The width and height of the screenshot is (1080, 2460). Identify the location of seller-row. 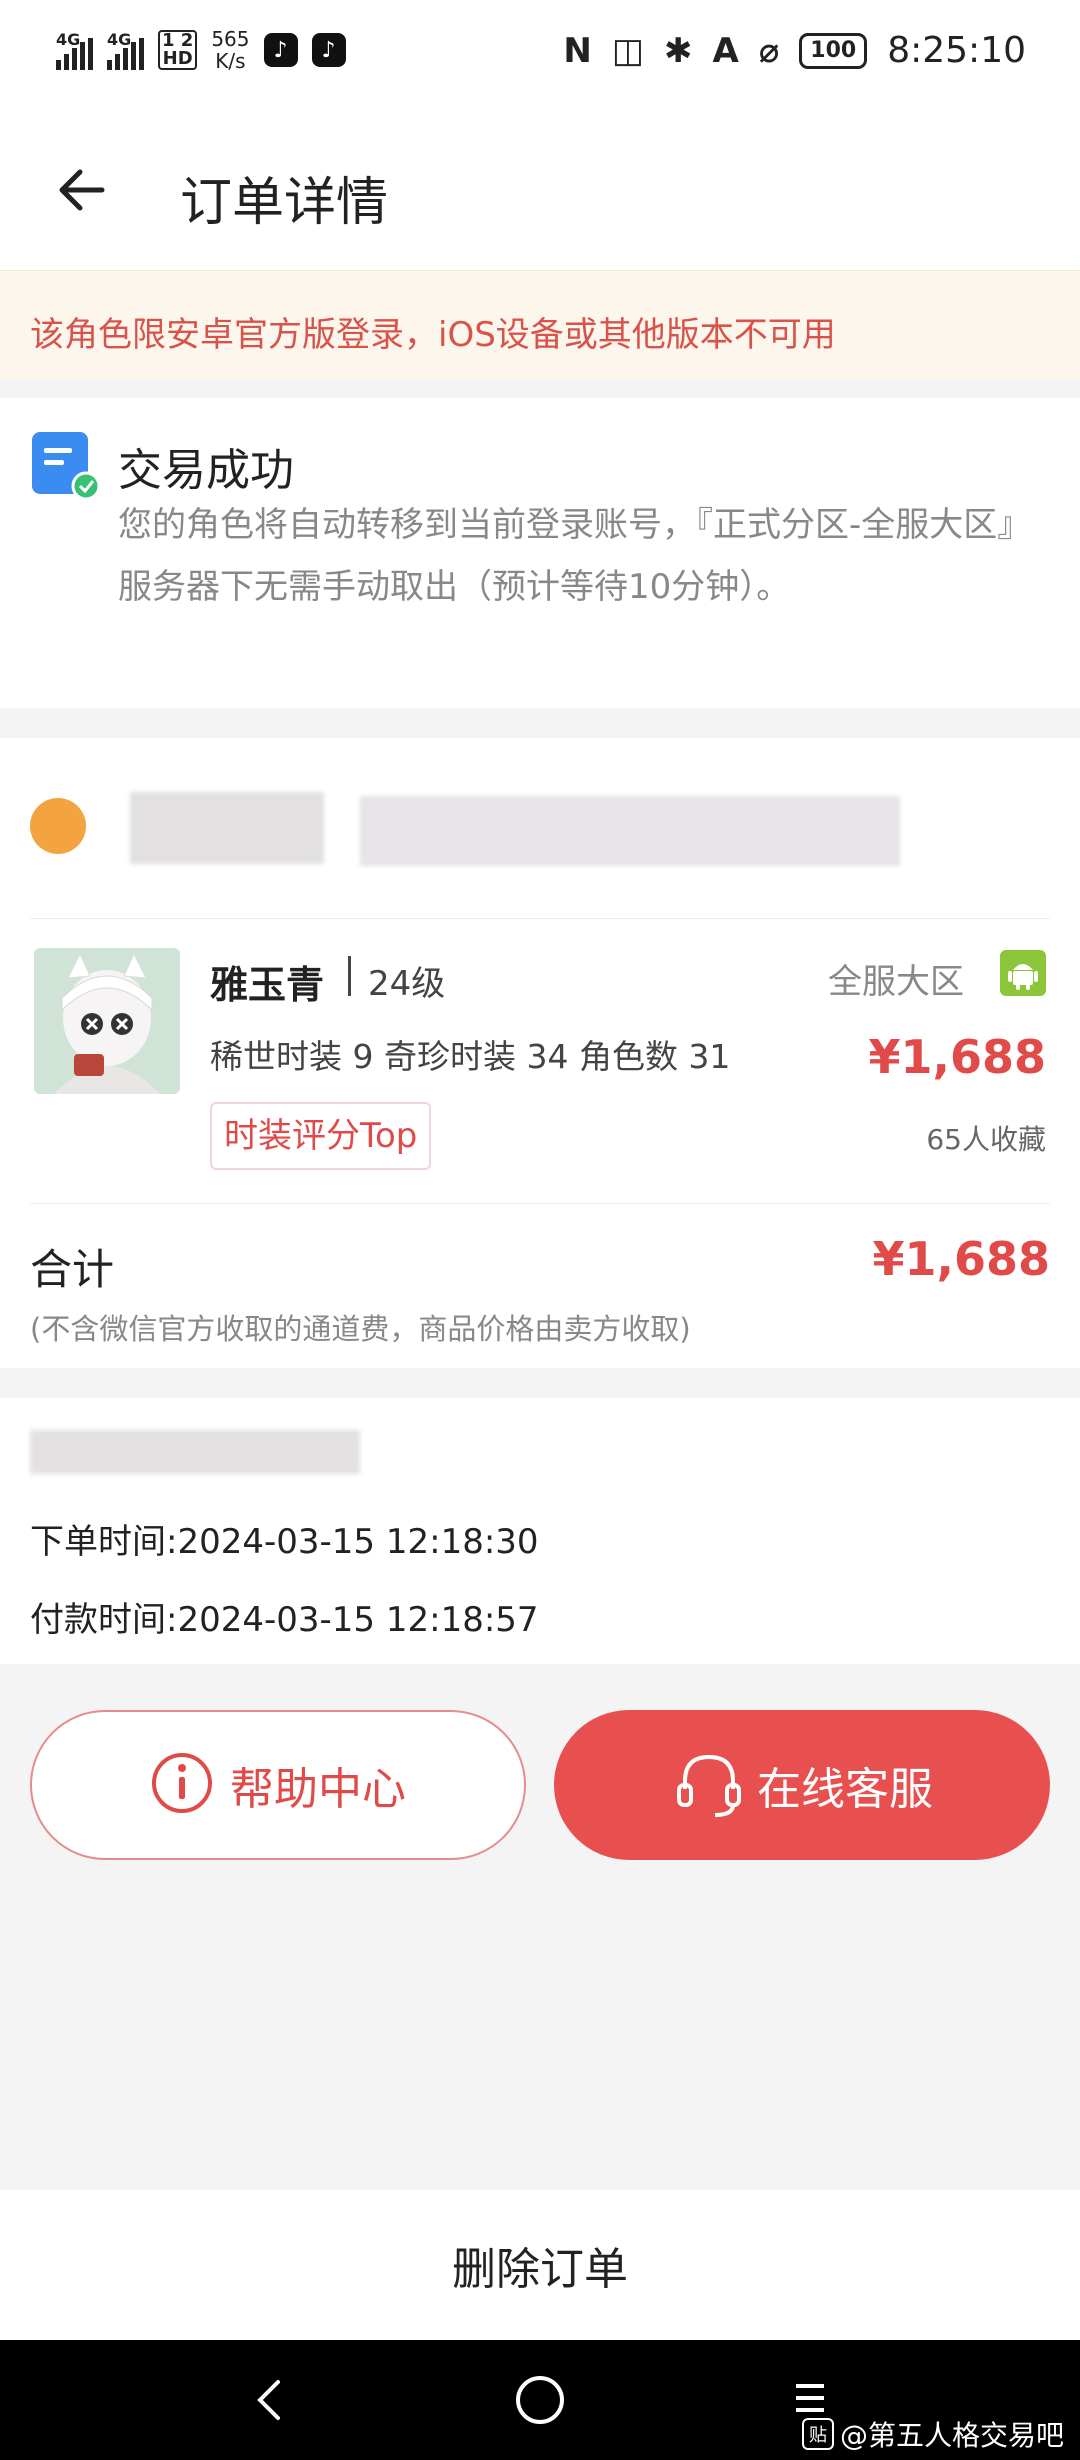
(540, 828).